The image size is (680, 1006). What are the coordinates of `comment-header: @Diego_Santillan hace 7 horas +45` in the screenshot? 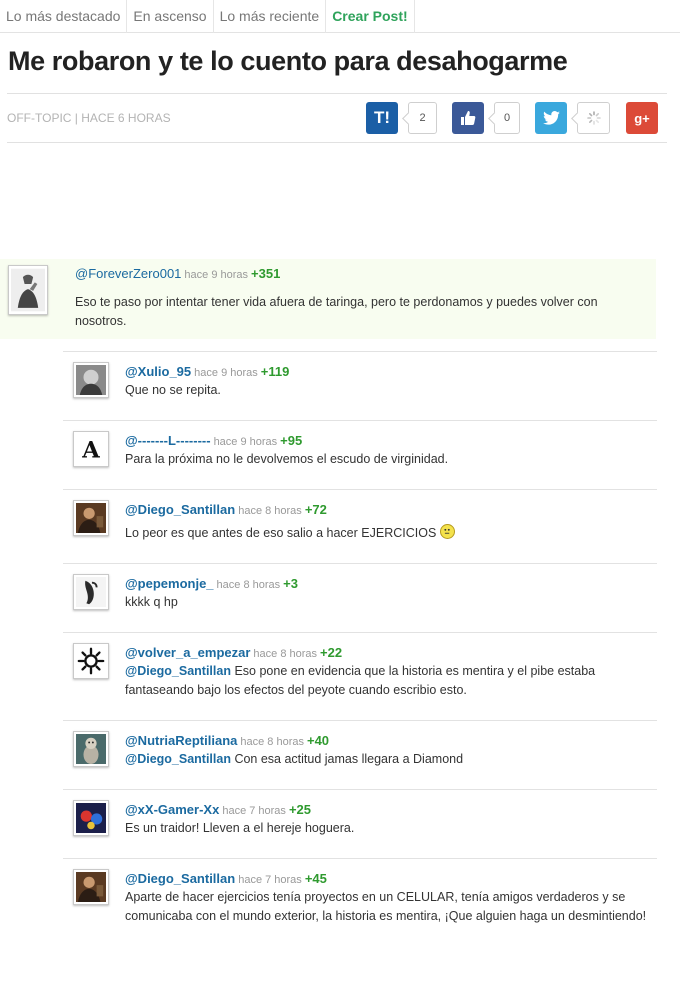 It's located at (226, 878).